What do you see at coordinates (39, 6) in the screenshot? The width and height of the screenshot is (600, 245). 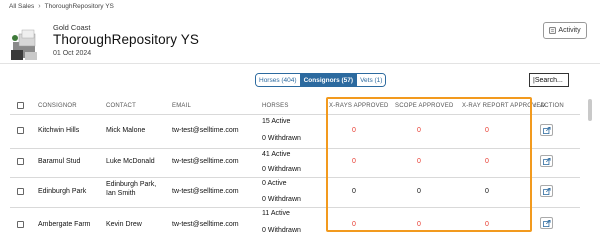 I see `chevron-right-icon: ›` at bounding box center [39, 6].